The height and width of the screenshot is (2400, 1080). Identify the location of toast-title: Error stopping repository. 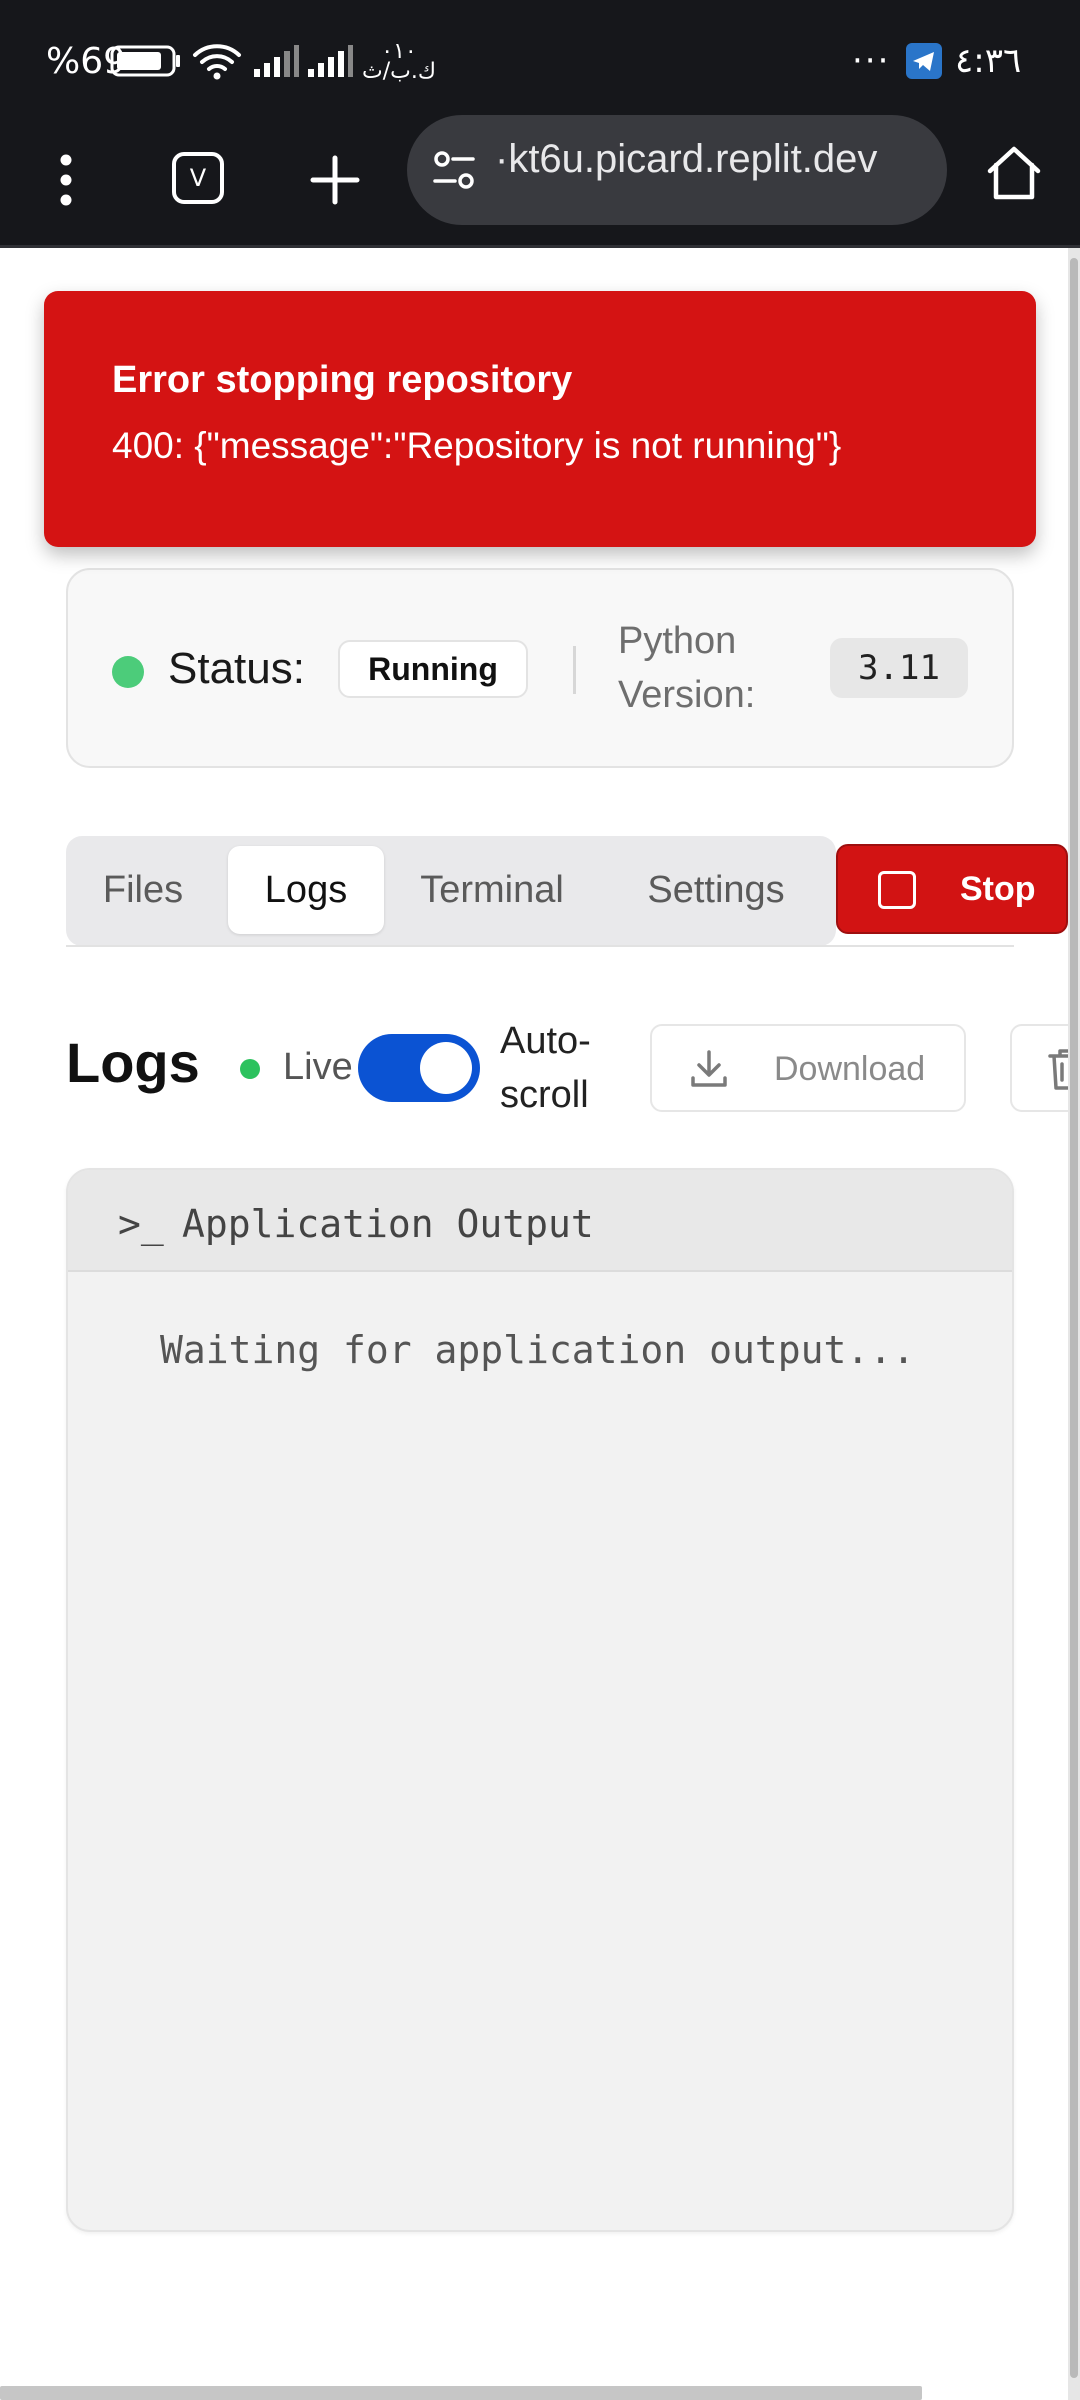
(342, 380).